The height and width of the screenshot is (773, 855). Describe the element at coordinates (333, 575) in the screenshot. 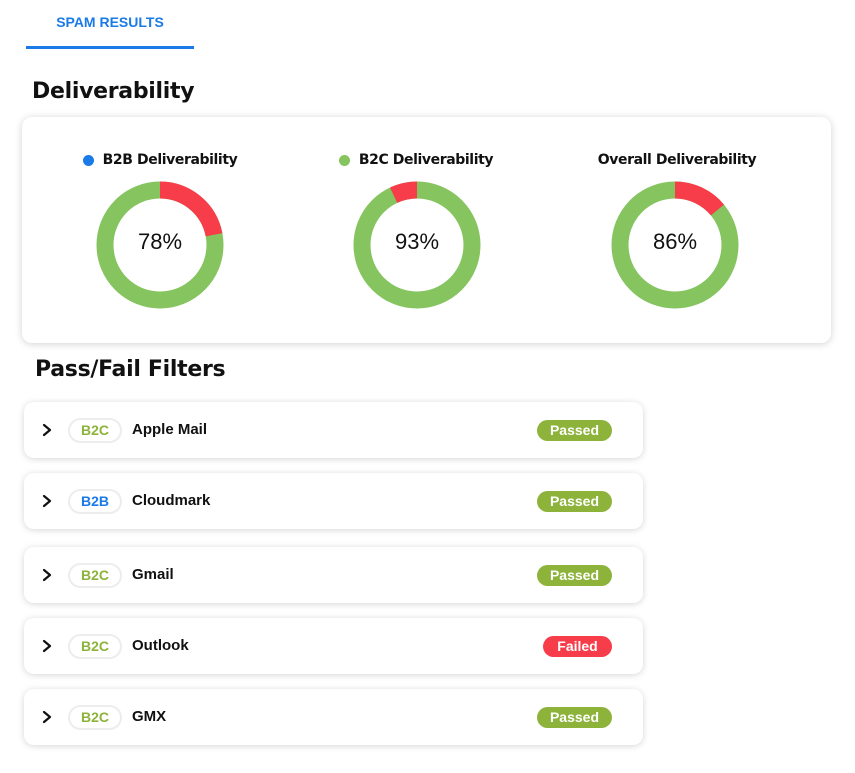

I see `filter-row: B2C Gmail Passed` at that location.